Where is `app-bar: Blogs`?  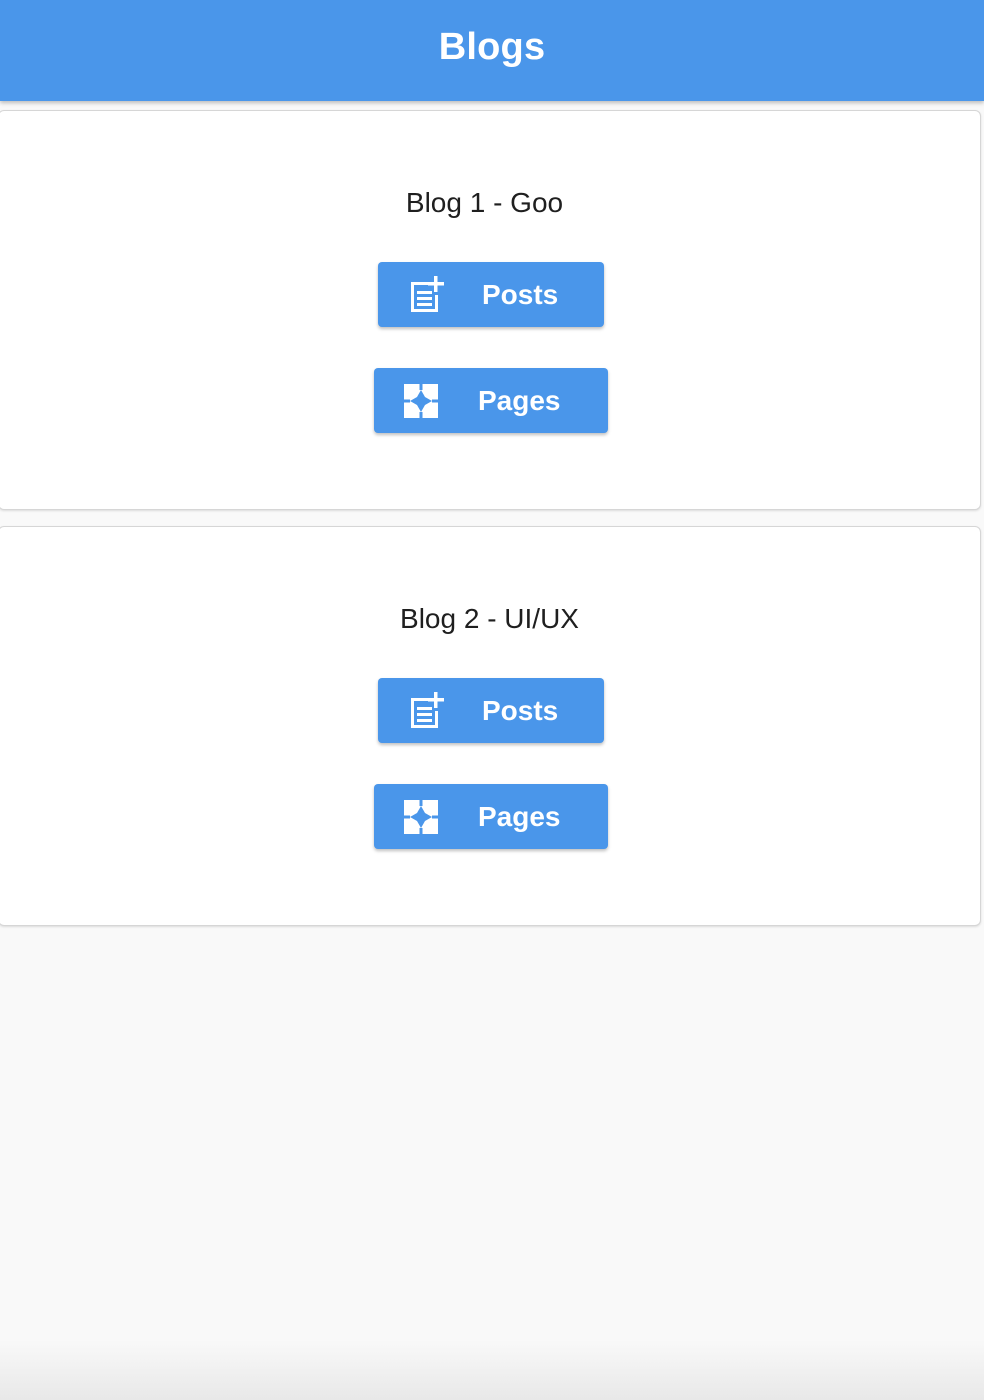 app-bar: Blogs is located at coordinates (492, 50).